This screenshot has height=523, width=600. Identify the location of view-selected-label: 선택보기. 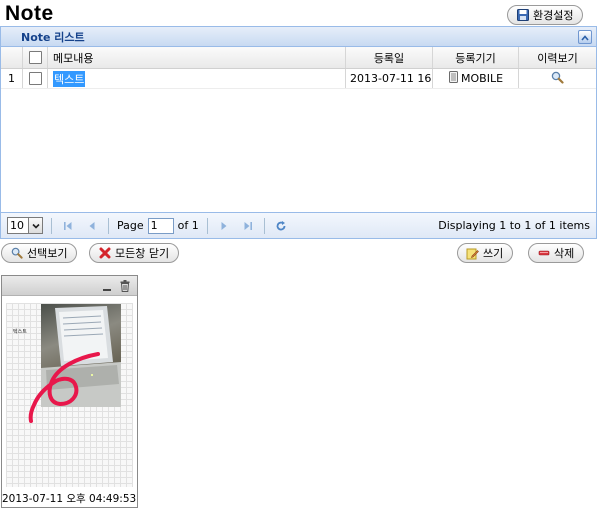
(47, 253).